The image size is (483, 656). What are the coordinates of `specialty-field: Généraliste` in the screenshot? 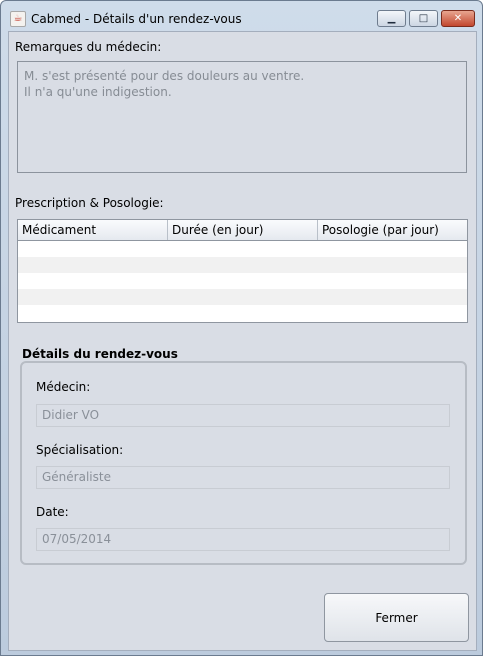 It's located at (243, 477).